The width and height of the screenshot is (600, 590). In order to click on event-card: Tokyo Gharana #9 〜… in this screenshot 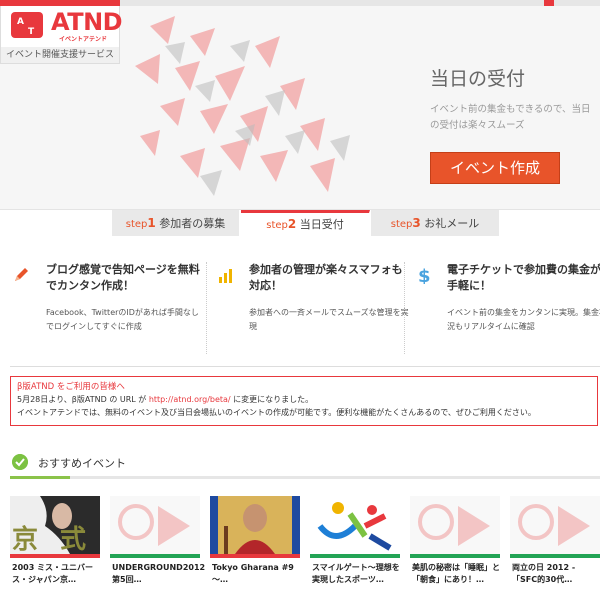, I will do `click(255, 543)`.